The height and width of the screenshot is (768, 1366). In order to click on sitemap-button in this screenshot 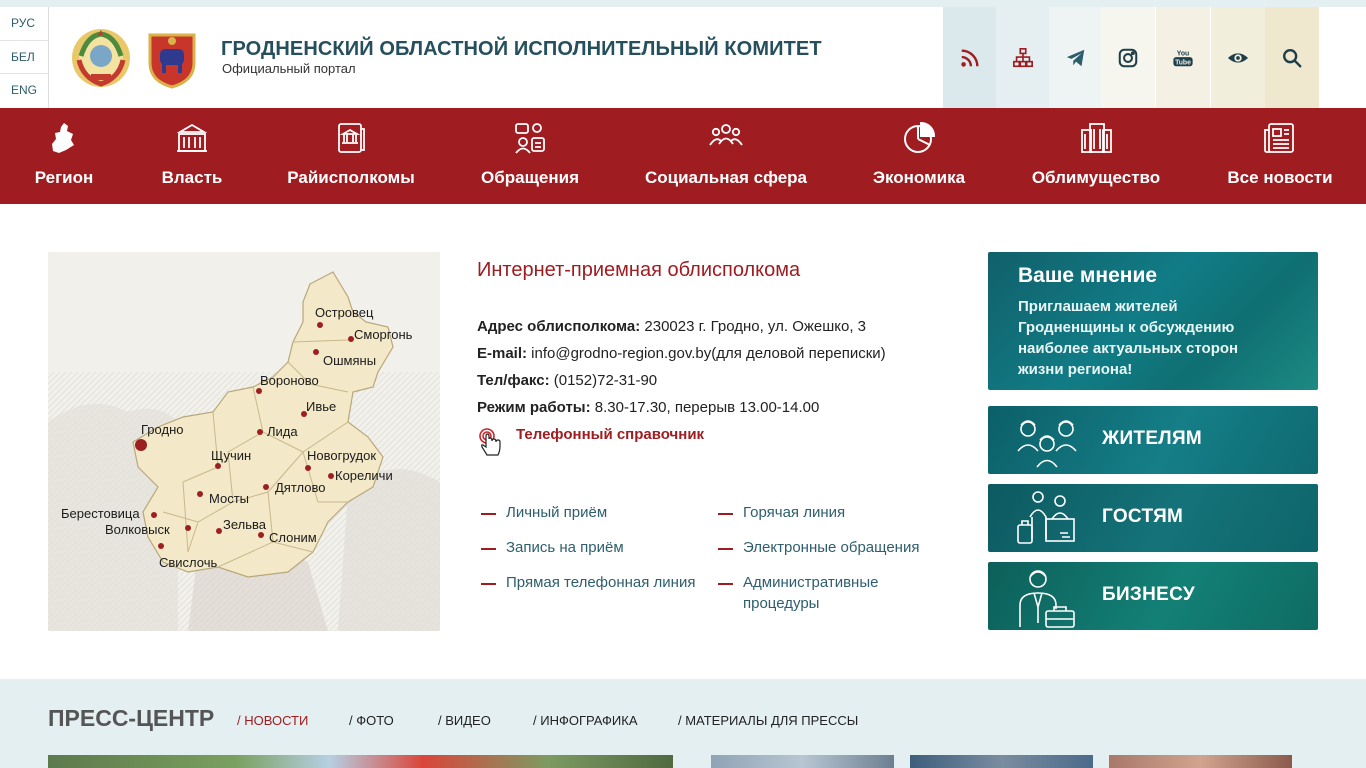, I will do `click(1023, 57)`.